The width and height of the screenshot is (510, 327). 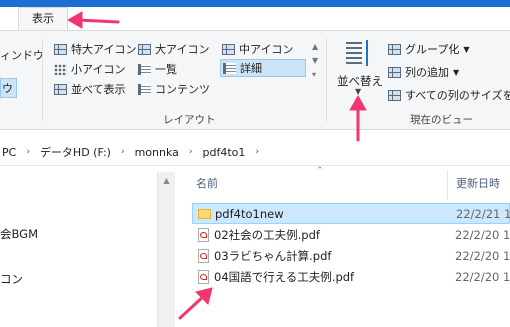 I want to click on annotation-arrow-tab, so click(x=93, y=20).